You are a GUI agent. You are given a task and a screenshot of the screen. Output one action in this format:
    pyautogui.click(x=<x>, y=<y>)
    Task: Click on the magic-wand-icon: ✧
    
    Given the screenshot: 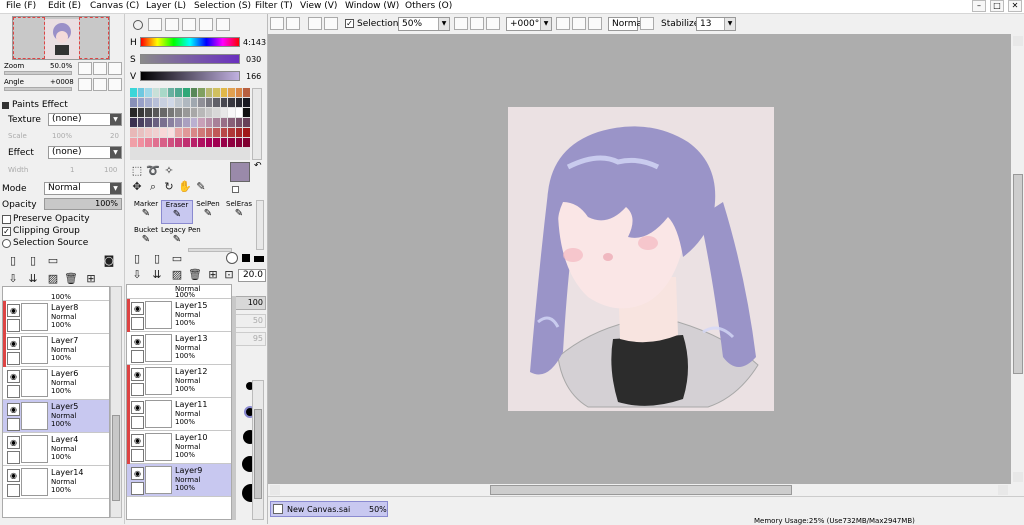 What is the action you would take?
    pyautogui.click(x=169, y=171)
    